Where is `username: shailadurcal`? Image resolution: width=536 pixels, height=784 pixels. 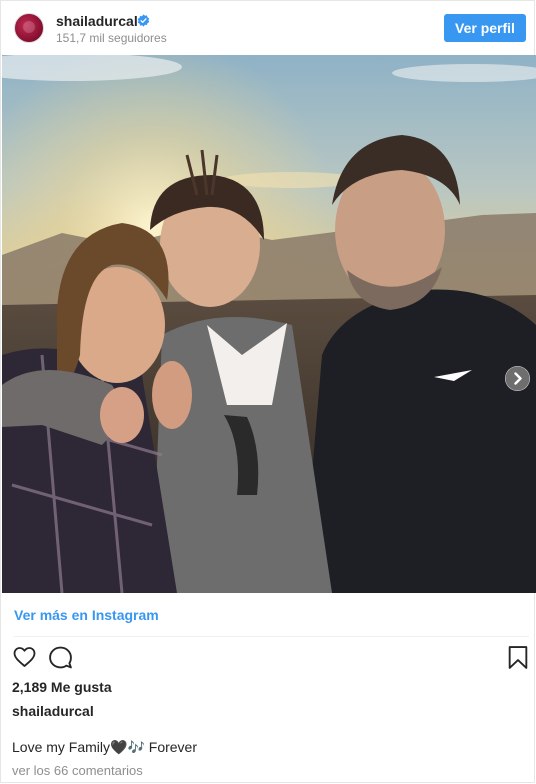
username: shailadurcal is located at coordinates (97, 21).